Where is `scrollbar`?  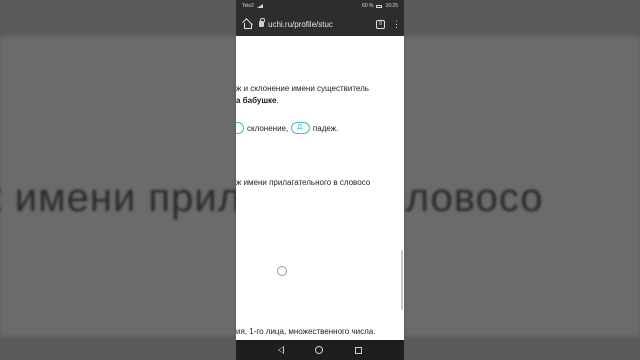 scrollbar is located at coordinates (402, 280).